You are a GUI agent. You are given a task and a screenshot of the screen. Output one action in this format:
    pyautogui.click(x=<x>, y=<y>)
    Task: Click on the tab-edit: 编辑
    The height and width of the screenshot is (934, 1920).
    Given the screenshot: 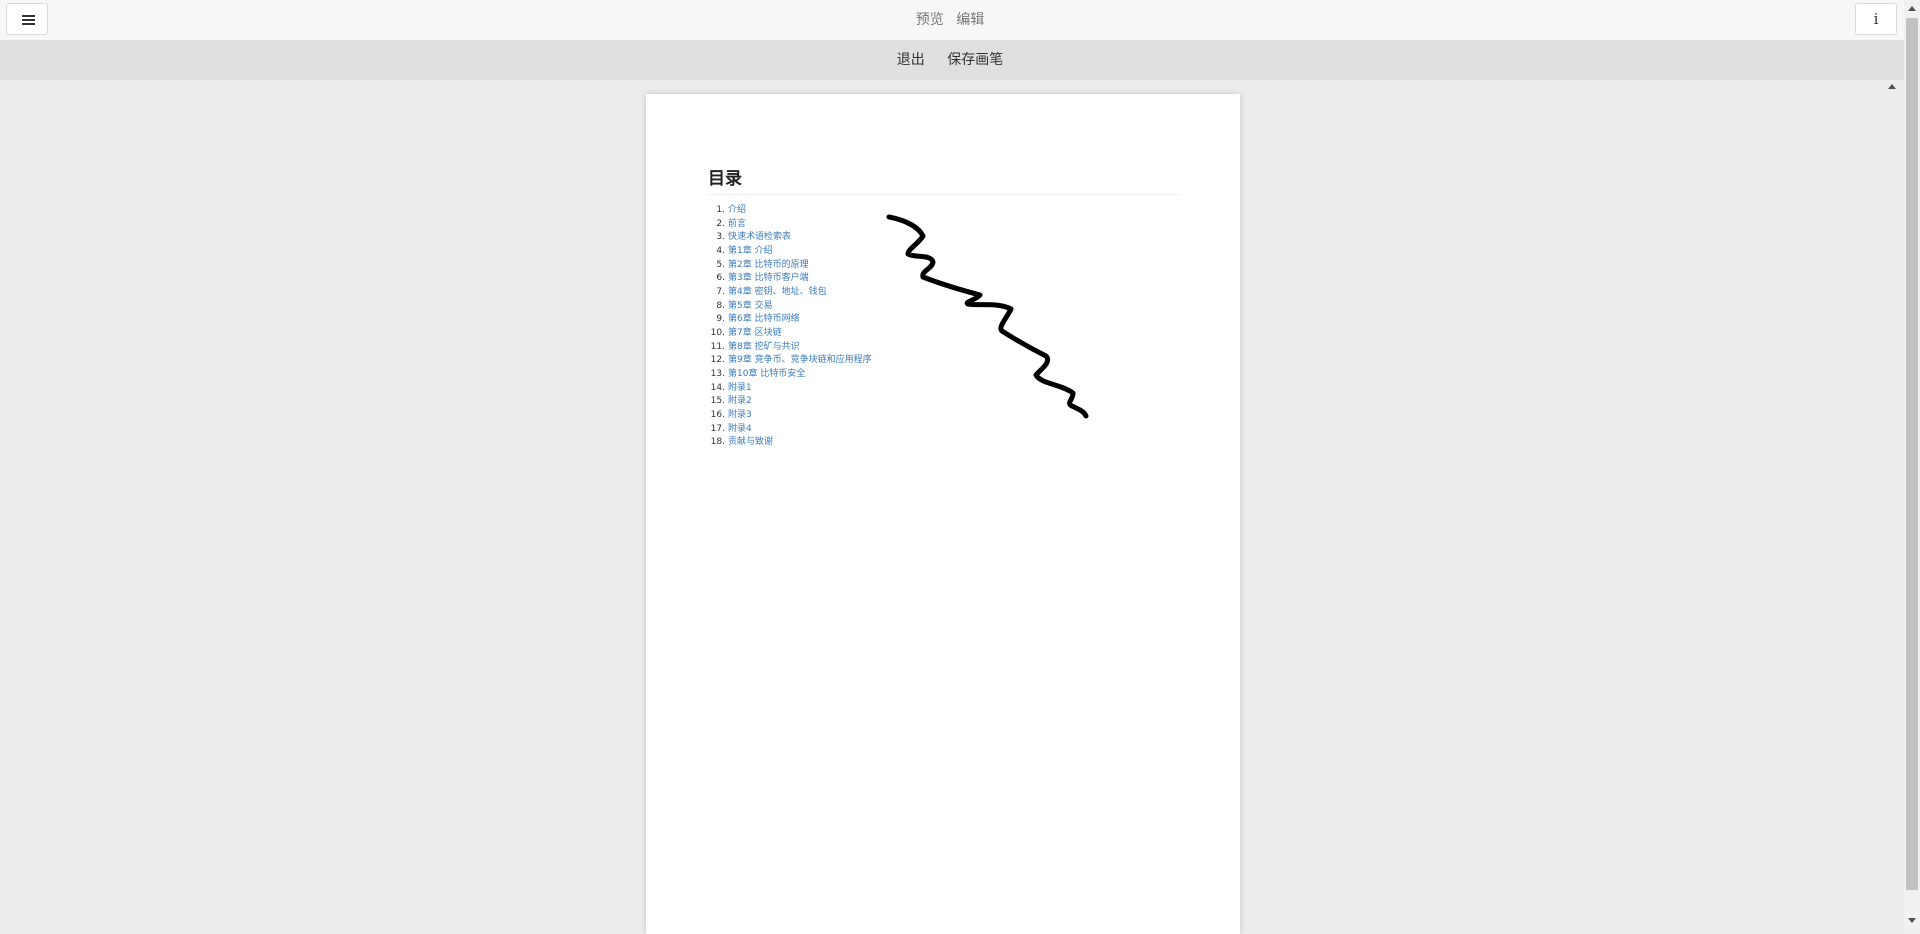 What is the action you would take?
    pyautogui.click(x=970, y=20)
    